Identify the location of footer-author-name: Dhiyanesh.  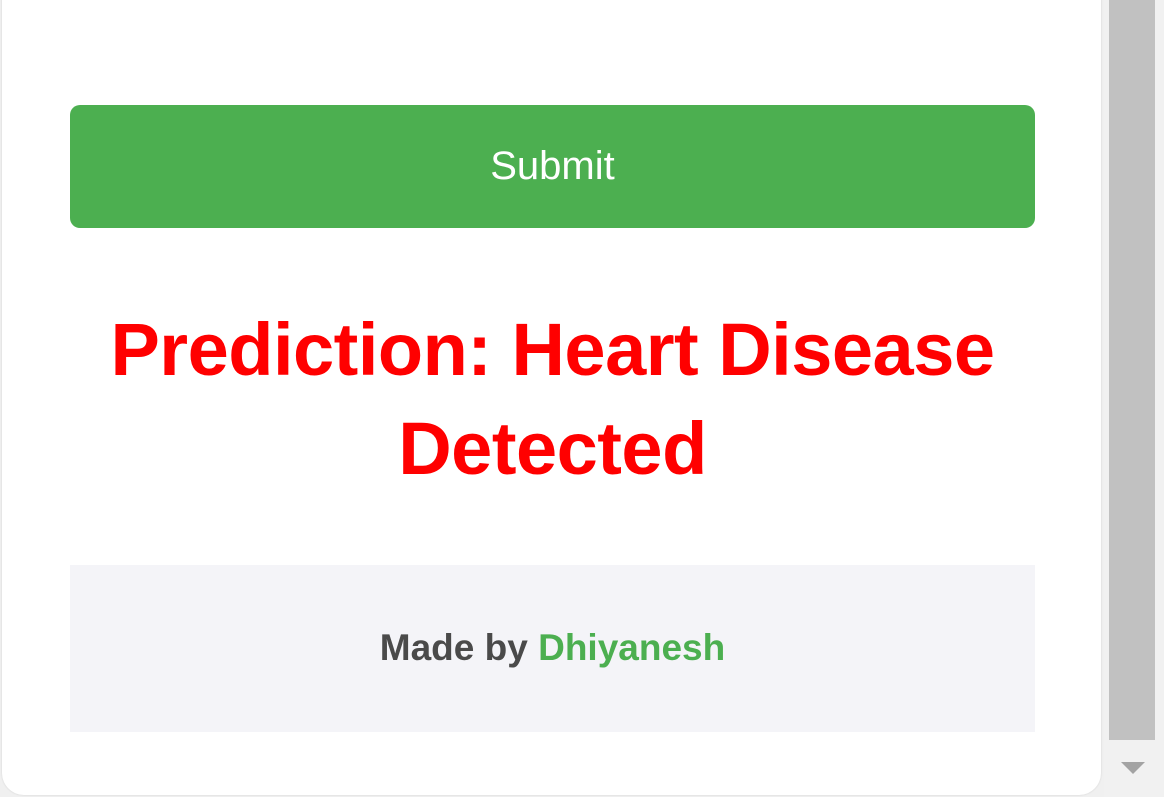
(632, 647).